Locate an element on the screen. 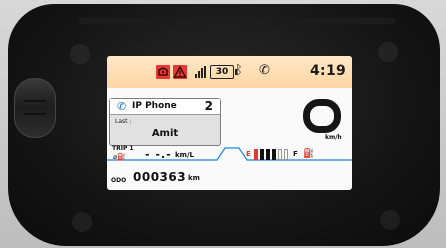 This screenshot has height=248, width=446. incoming-call-icon: ✆ is located at coordinates (122, 106).